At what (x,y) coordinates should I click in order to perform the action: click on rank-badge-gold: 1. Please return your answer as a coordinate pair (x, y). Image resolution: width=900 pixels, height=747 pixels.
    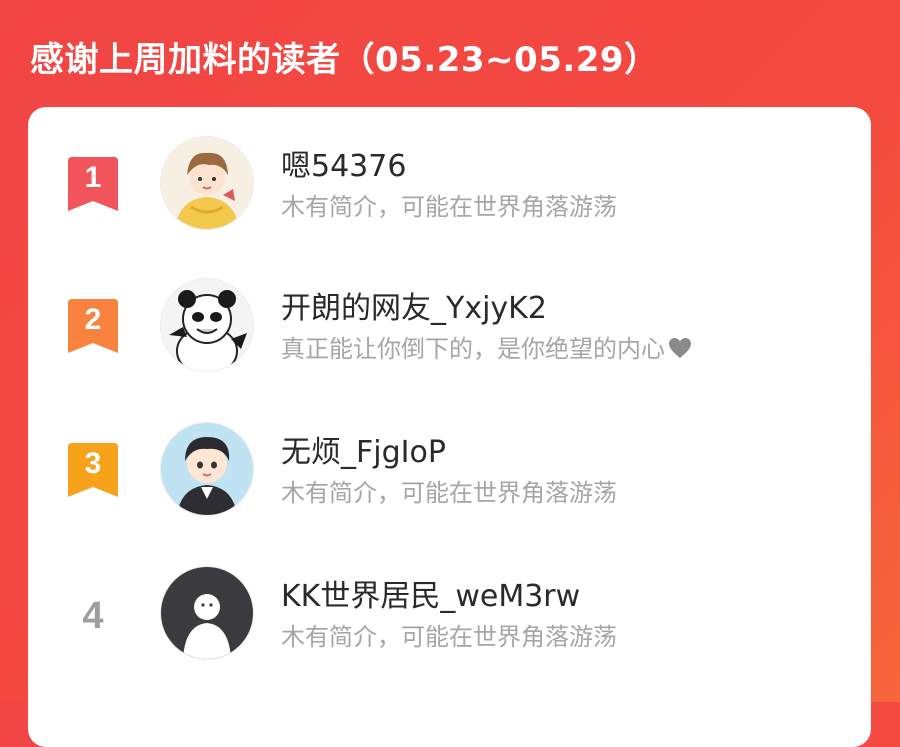
    Looking at the image, I should click on (93, 185).